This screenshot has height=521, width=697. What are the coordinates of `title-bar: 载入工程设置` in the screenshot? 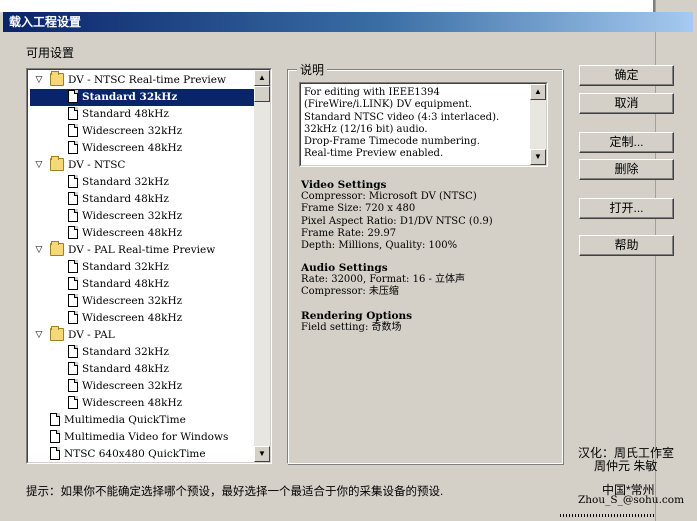 It's located at (348, 22).